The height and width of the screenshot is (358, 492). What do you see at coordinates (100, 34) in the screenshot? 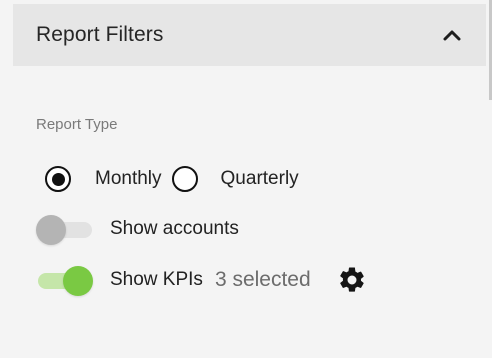
I see `panel-title: Report Filters` at bounding box center [100, 34].